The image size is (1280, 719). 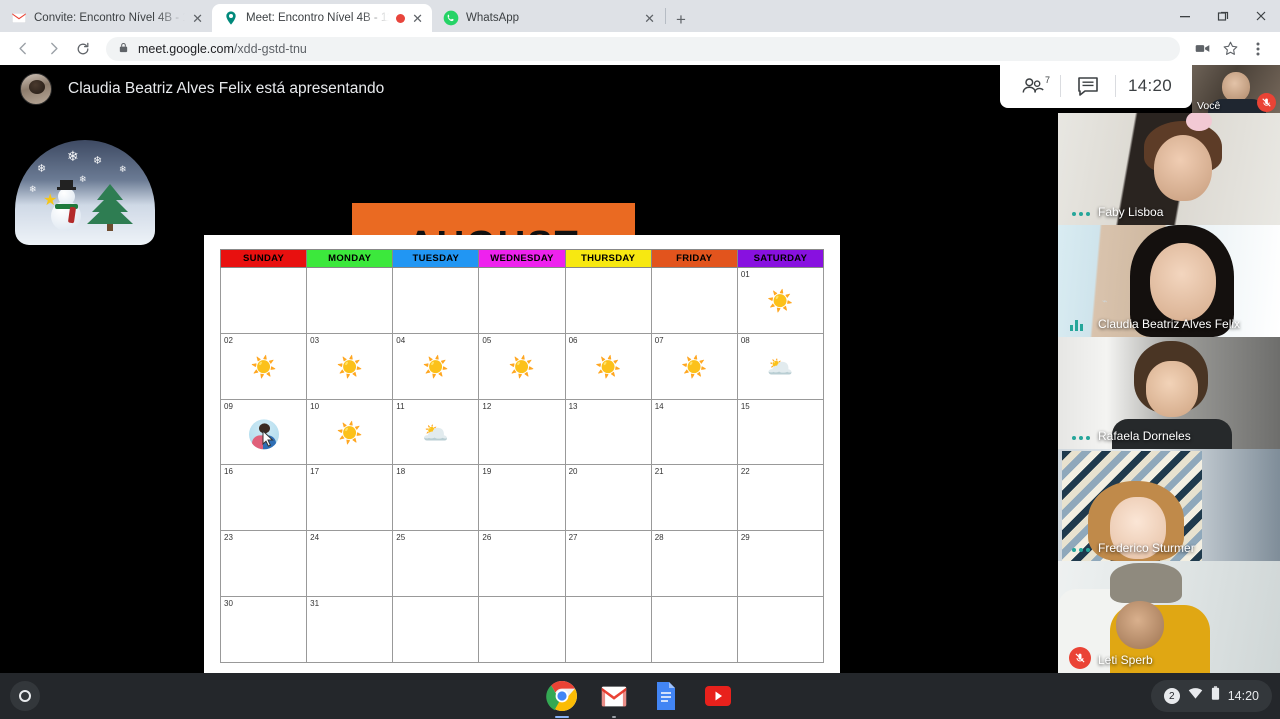 I want to click on gmail-icon, so click(x=614, y=698).